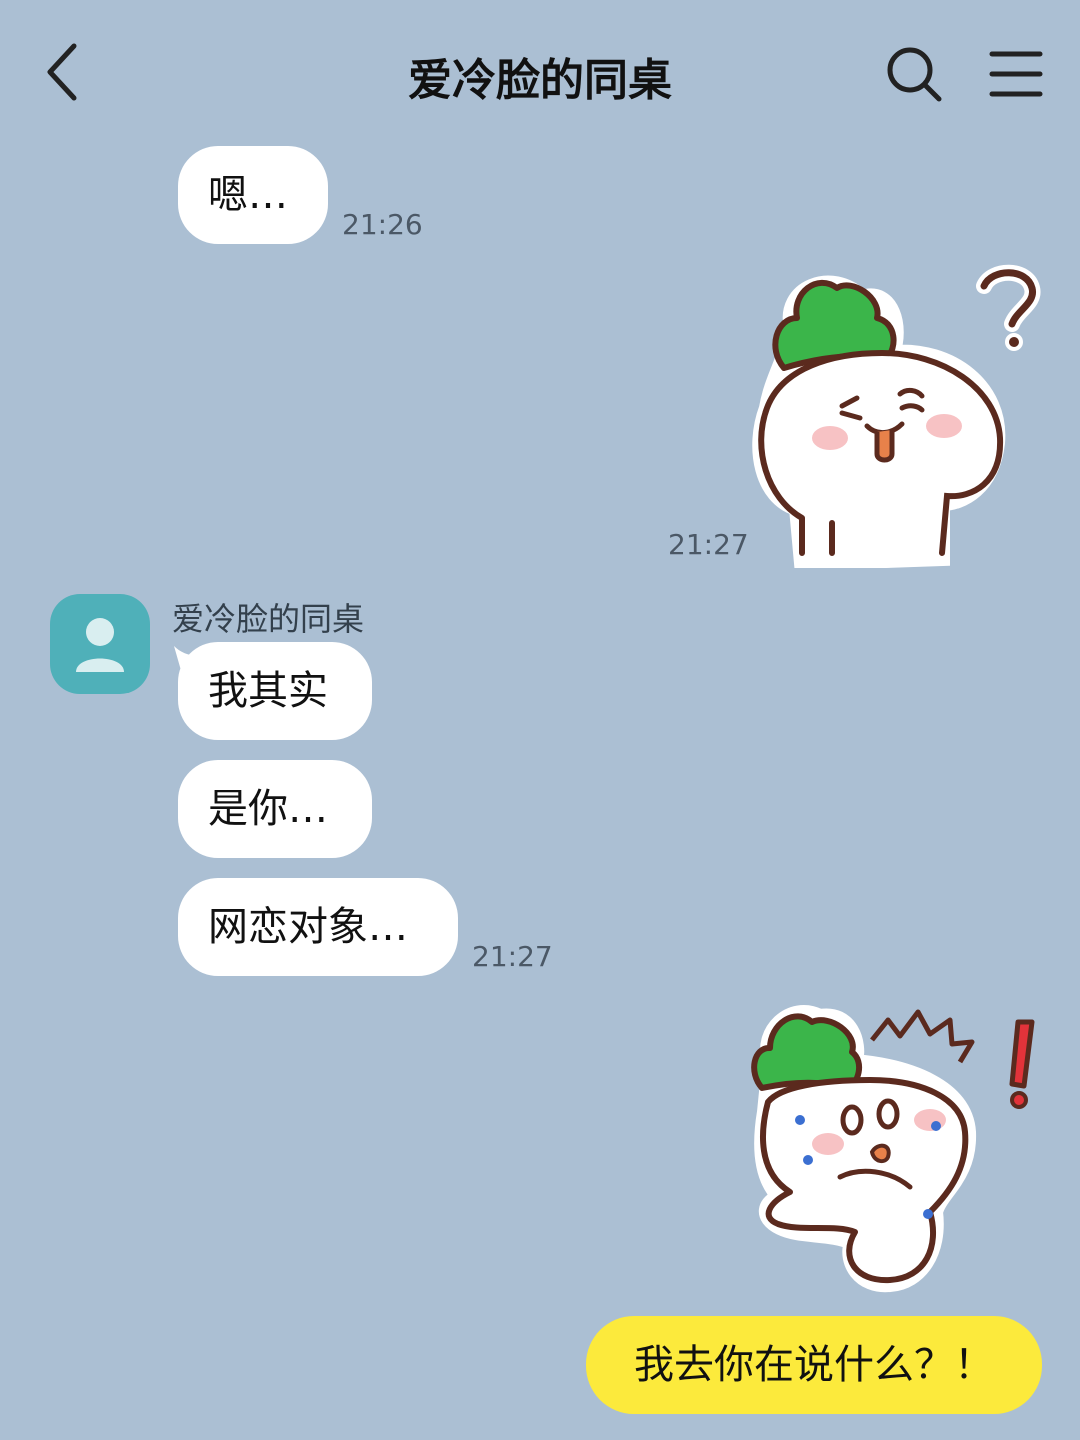 The image size is (1080, 1440). Describe the element at coordinates (914, 74) in the screenshot. I see `search-icon` at that location.